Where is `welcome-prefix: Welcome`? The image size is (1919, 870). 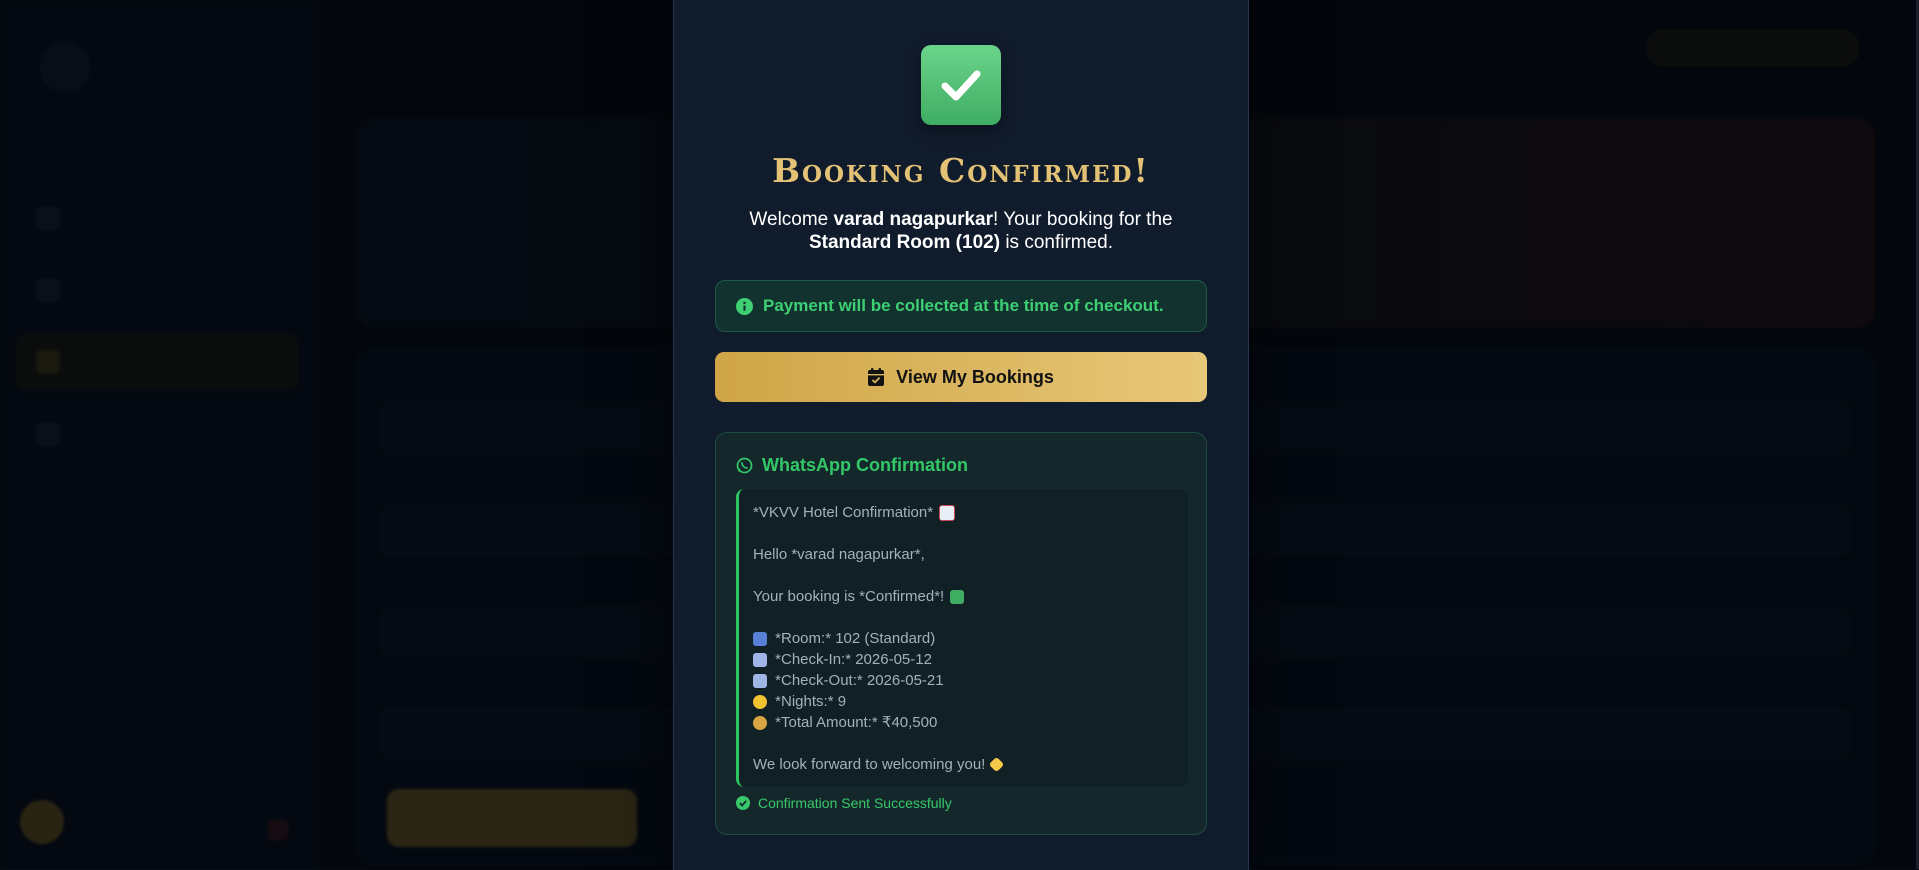
welcome-prefix: Welcome is located at coordinates (791, 219).